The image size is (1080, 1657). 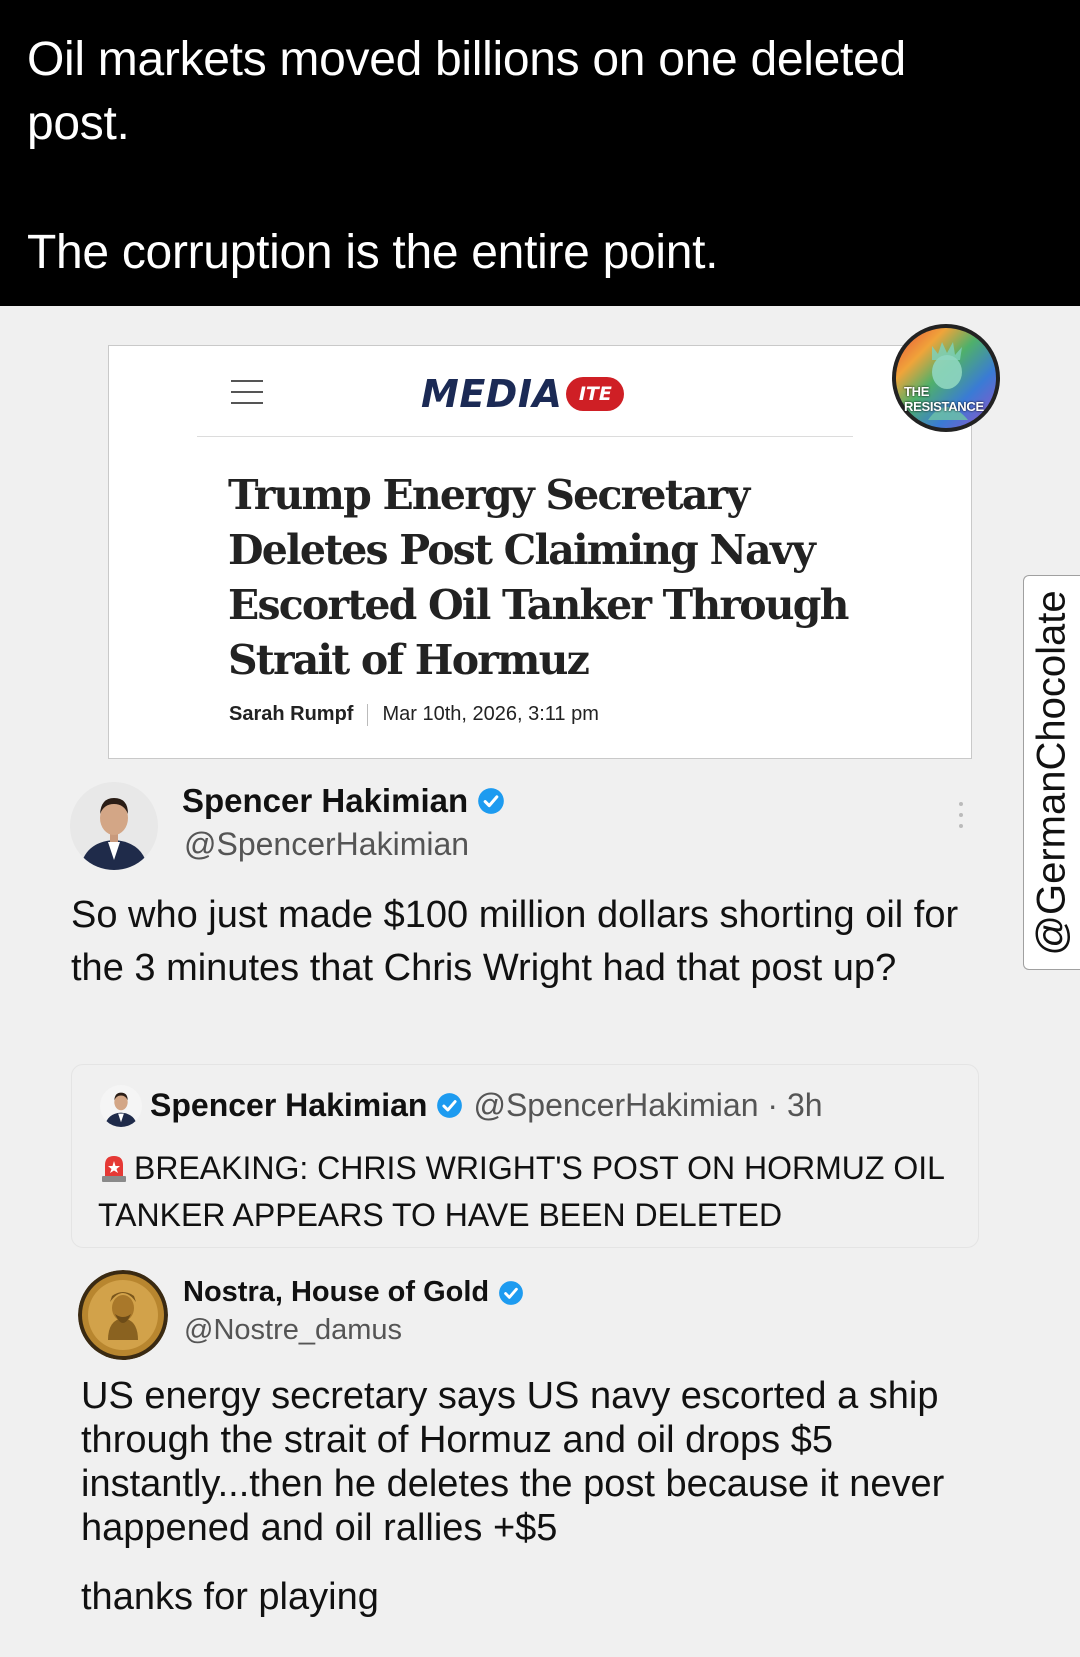 I want to click on tweet-author-handle: @SpencerHakimian, so click(x=326, y=844).